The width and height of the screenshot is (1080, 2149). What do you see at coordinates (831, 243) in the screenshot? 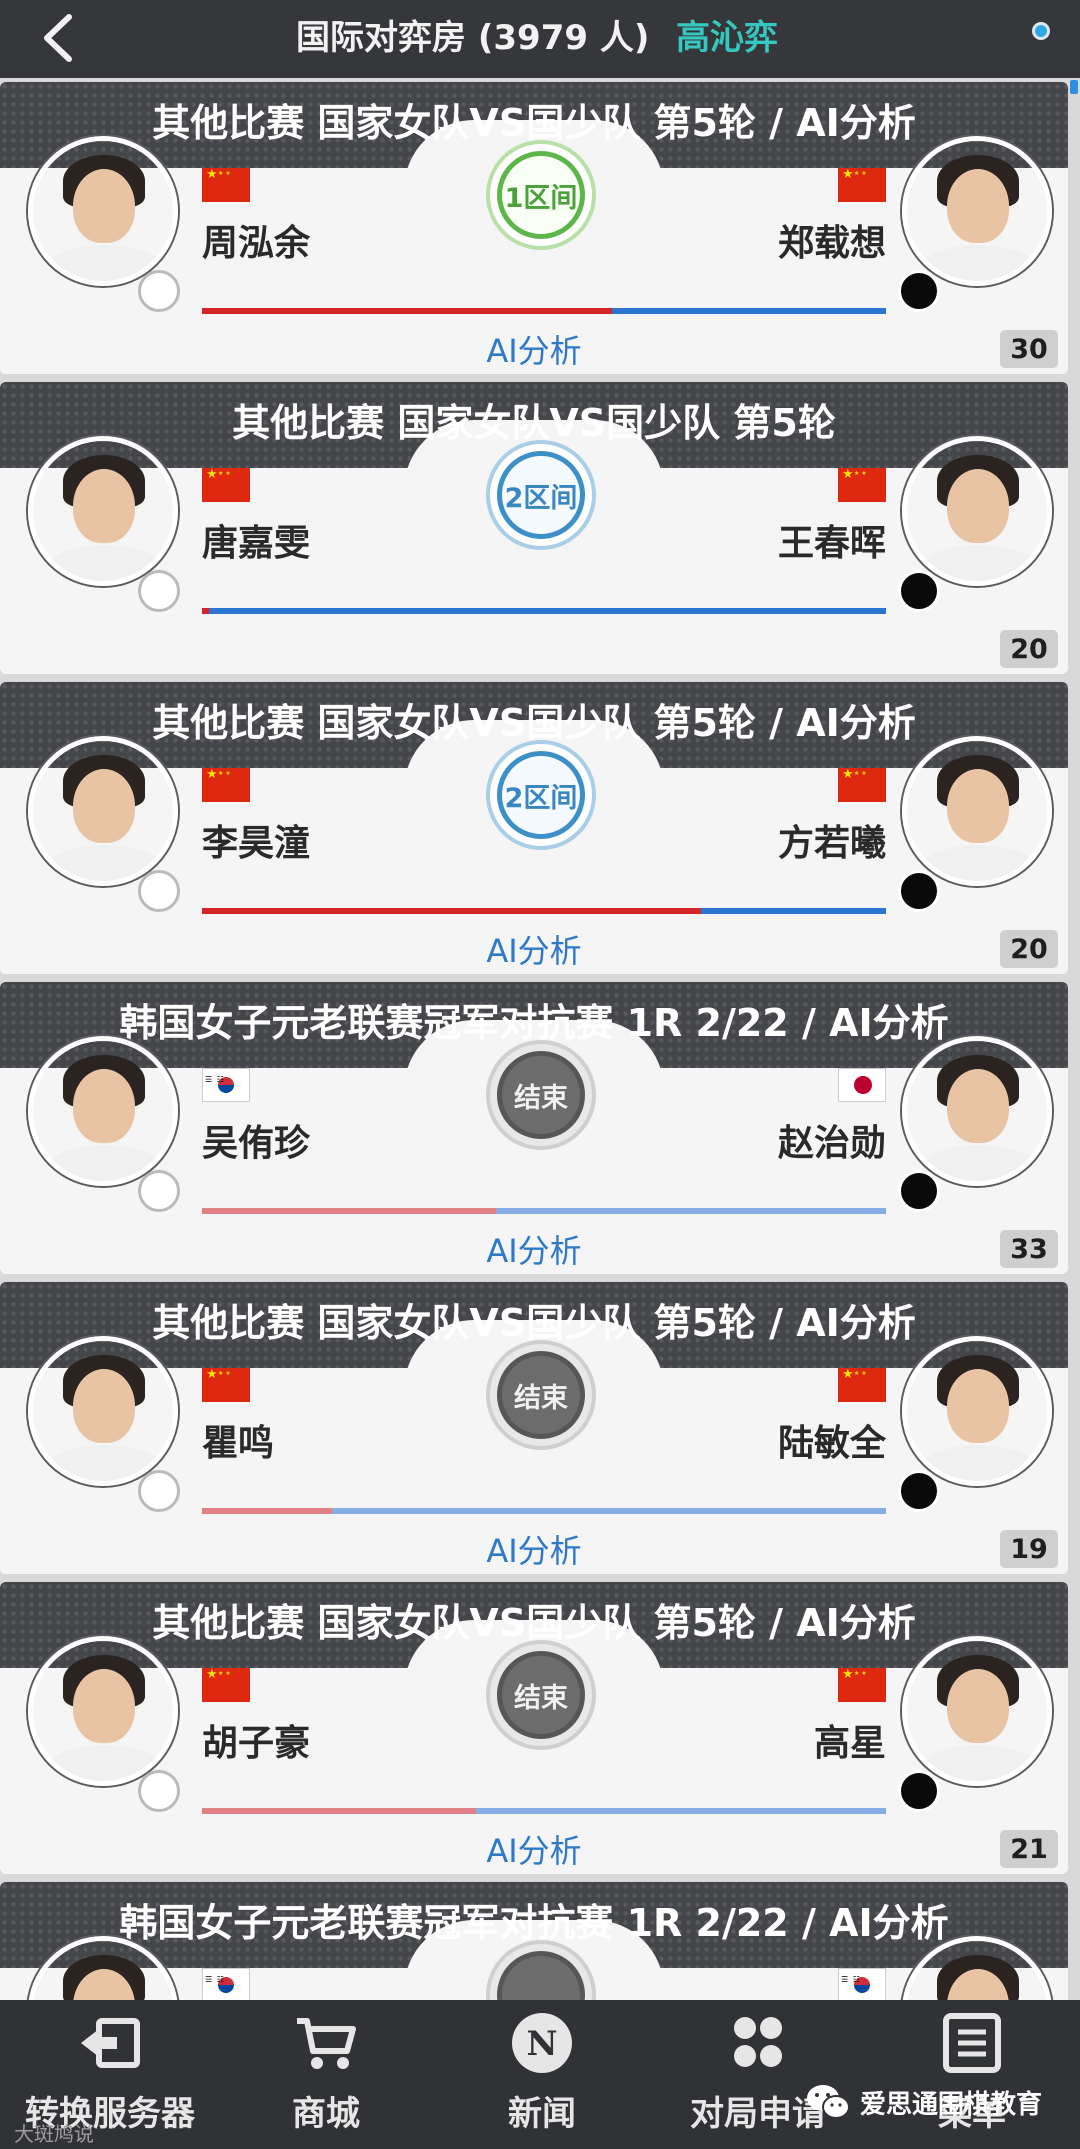
I see `right-player-name: 郑载想` at bounding box center [831, 243].